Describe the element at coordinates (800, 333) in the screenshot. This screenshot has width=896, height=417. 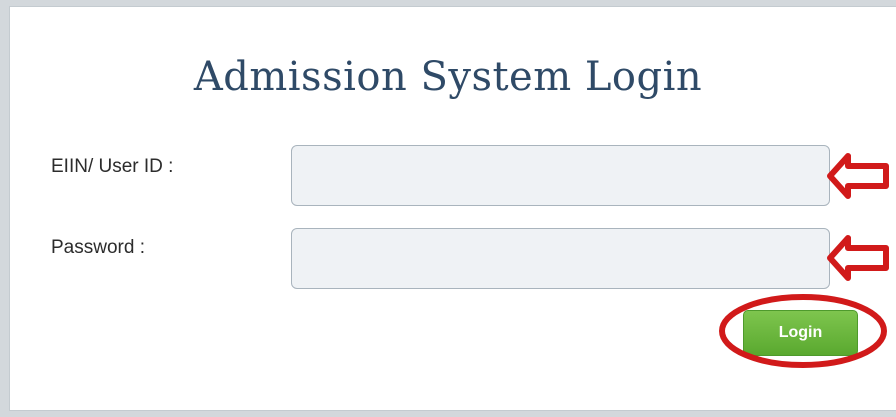
I see `login-button: Login` at that location.